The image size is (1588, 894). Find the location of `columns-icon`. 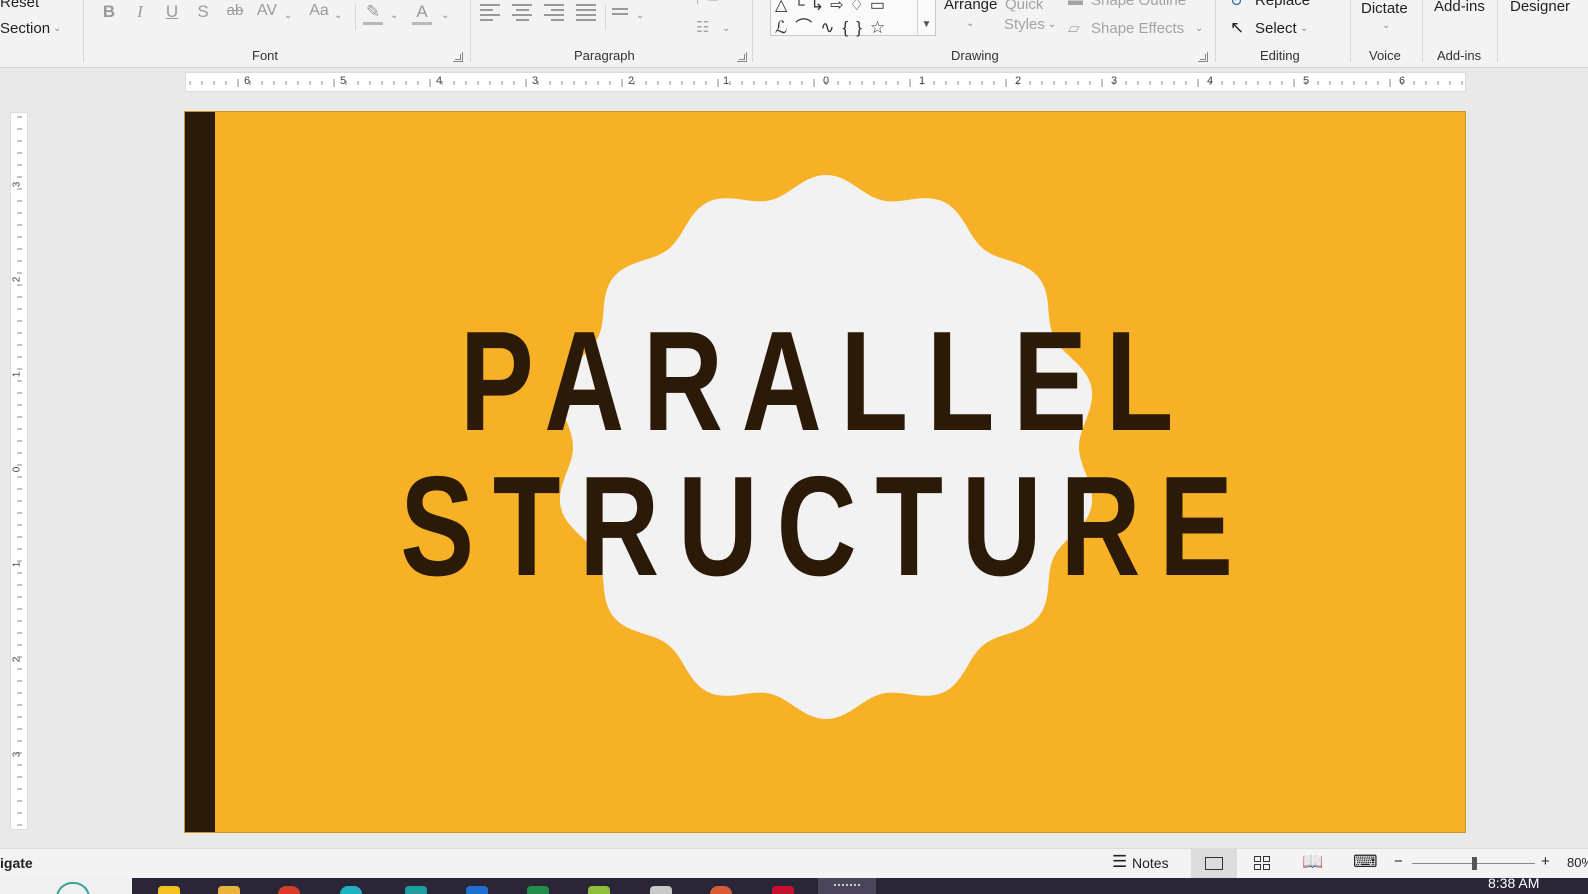

columns-icon is located at coordinates (620, 17).